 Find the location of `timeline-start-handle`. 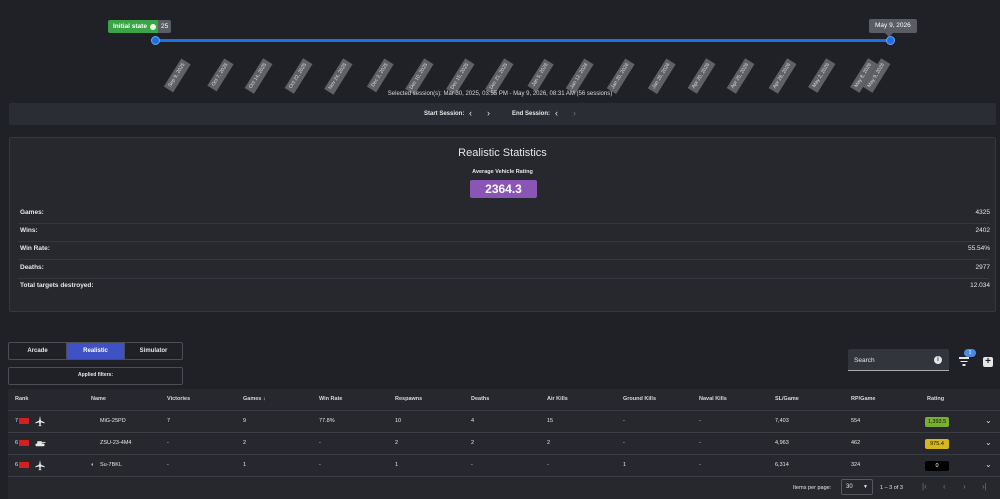

timeline-start-handle is located at coordinates (155, 40).